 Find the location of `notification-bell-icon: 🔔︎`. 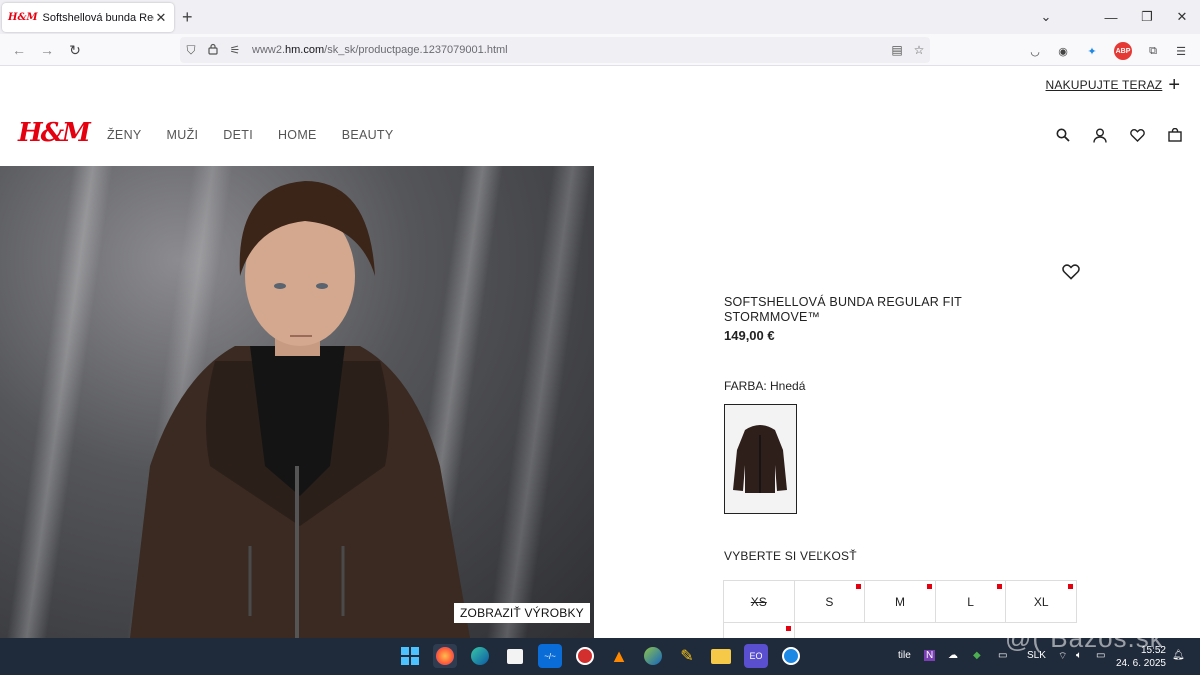

notification-bell-icon: 🔔︎ is located at coordinates (1178, 655).